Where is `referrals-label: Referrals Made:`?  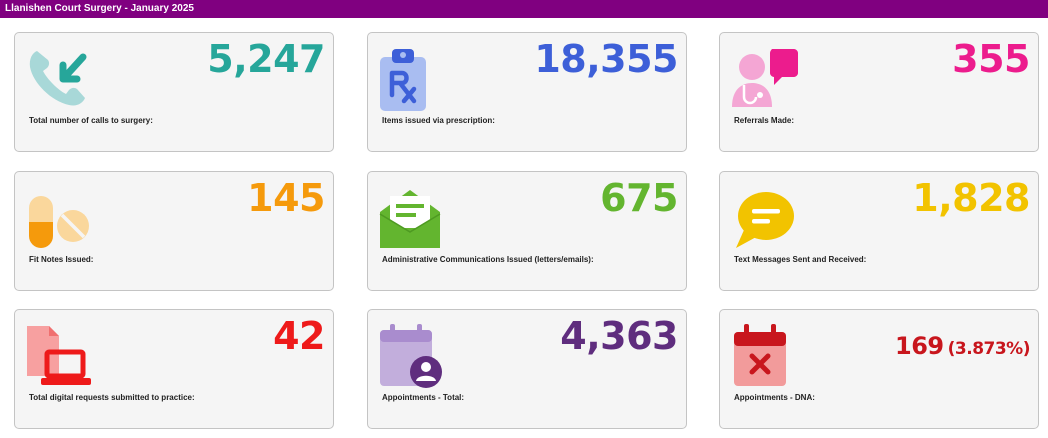 referrals-label: Referrals Made: is located at coordinates (764, 120).